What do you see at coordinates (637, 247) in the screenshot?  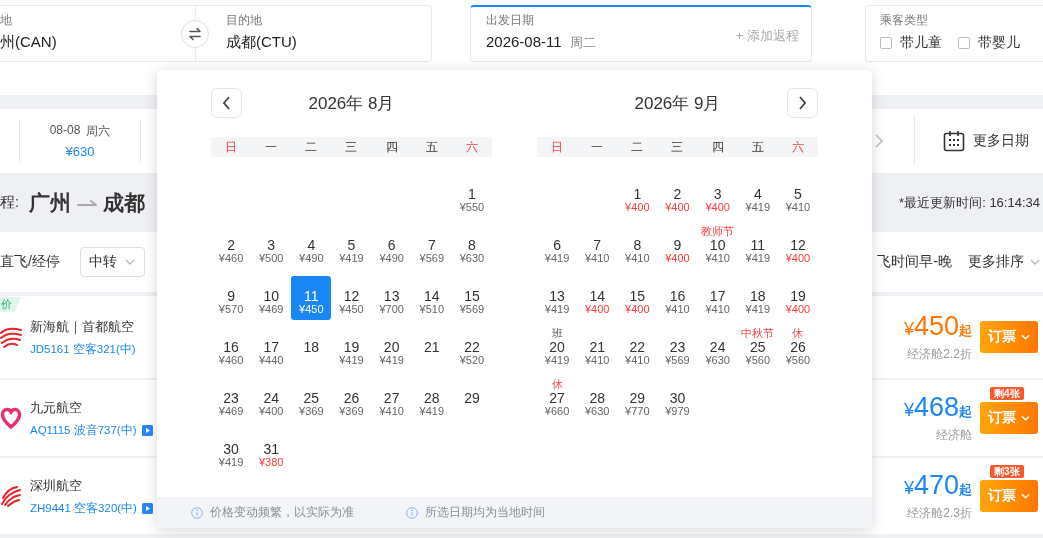 I see `date-cell: 8 ¥410` at bounding box center [637, 247].